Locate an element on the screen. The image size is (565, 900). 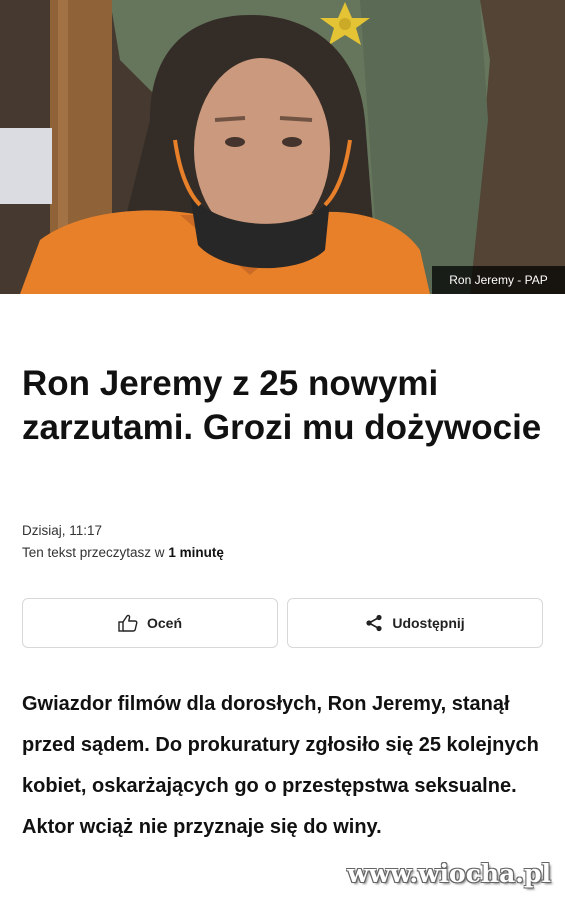
share-button-label: Udostępnij is located at coordinates (428, 623).